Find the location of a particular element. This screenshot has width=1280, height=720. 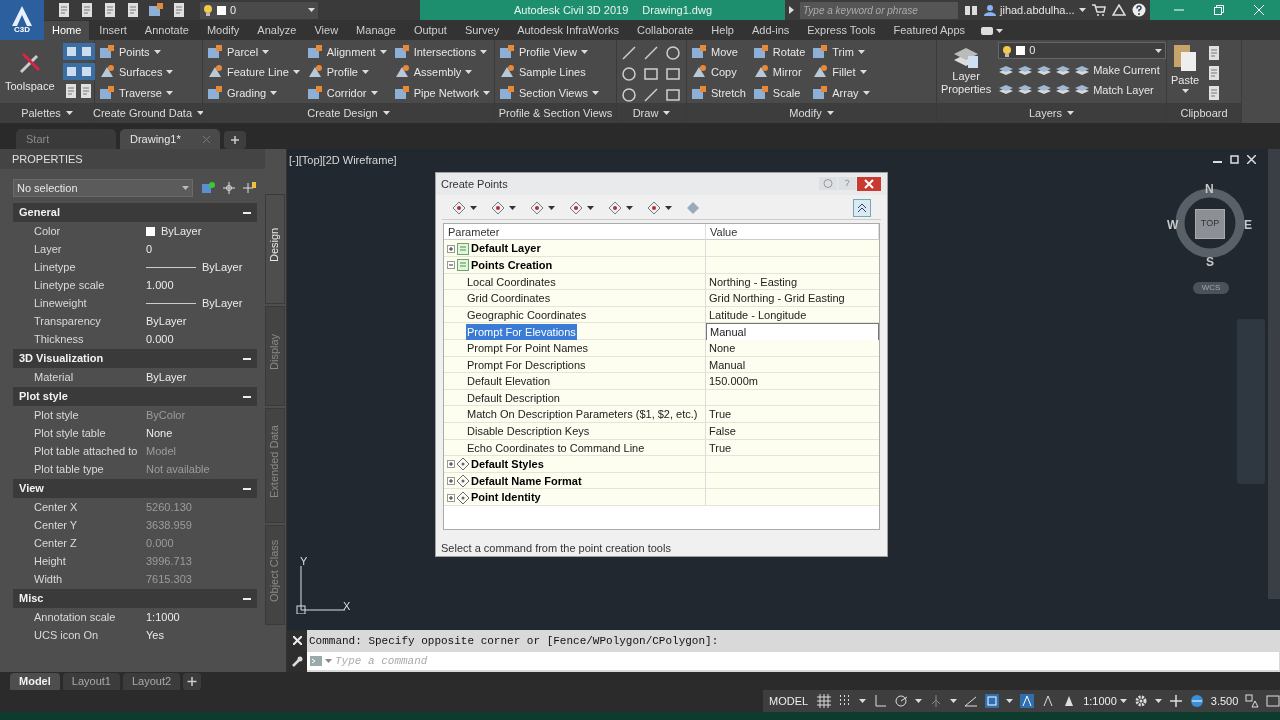

parameter-value: None is located at coordinates (722, 348).